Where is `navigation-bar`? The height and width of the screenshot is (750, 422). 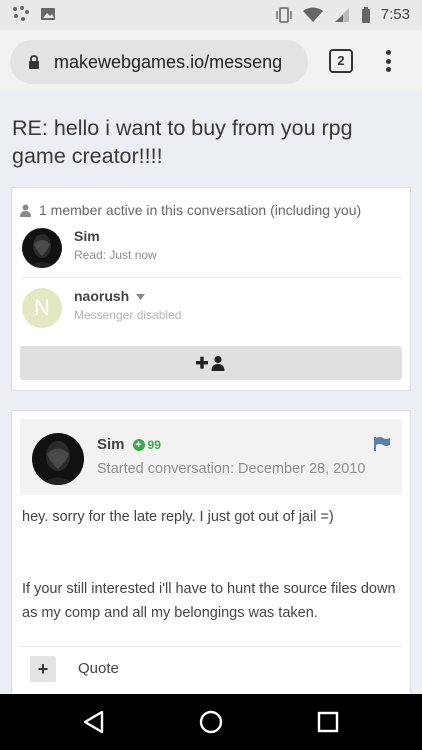
navigation-bar is located at coordinates (211, 722).